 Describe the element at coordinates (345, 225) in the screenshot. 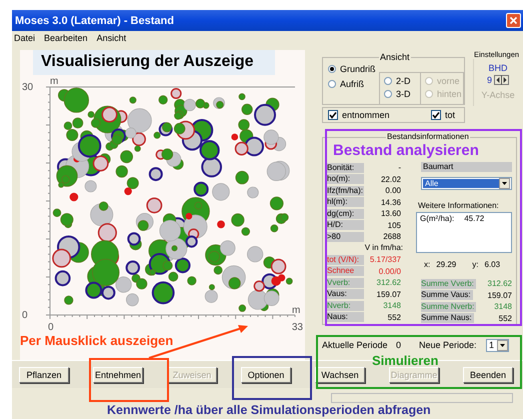

I see `field-label: H/D:` at that location.